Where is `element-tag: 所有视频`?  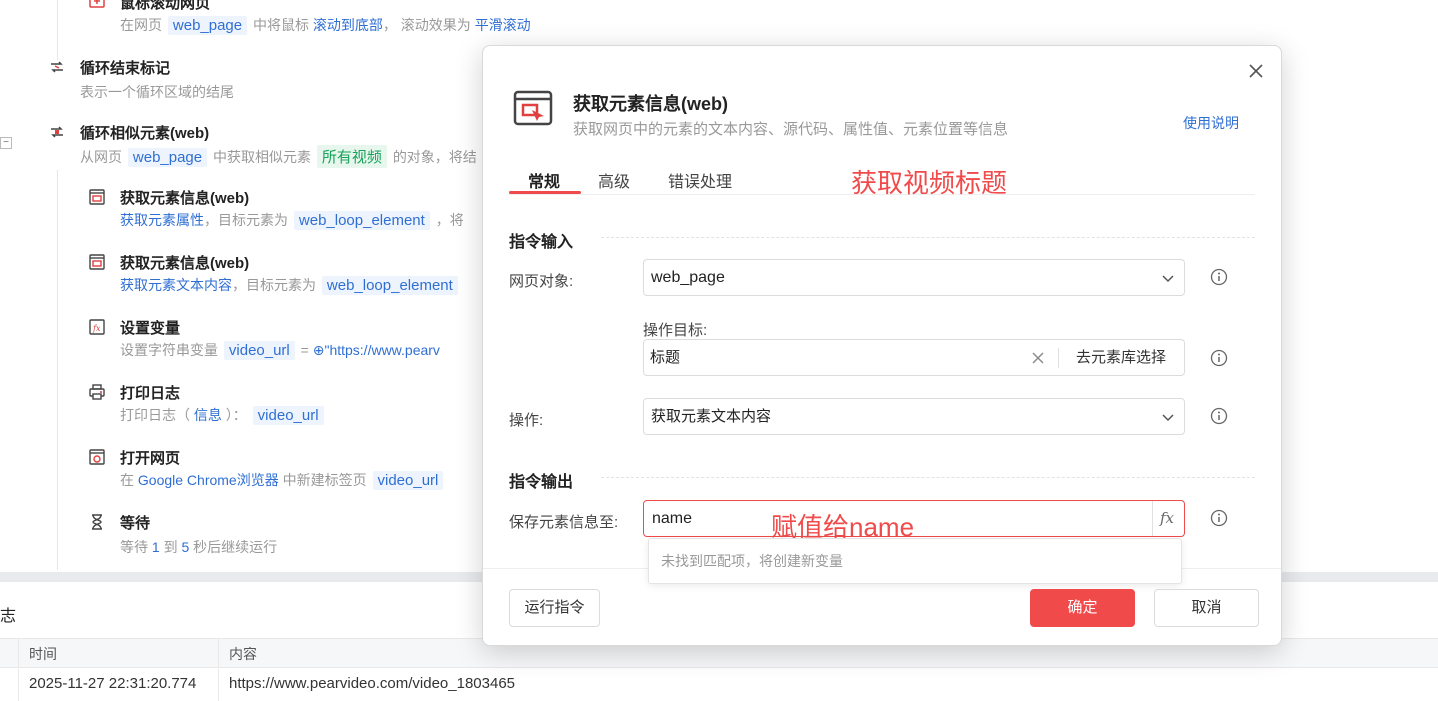
element-tag: 所有视频 is located at coordinates (351, 156).